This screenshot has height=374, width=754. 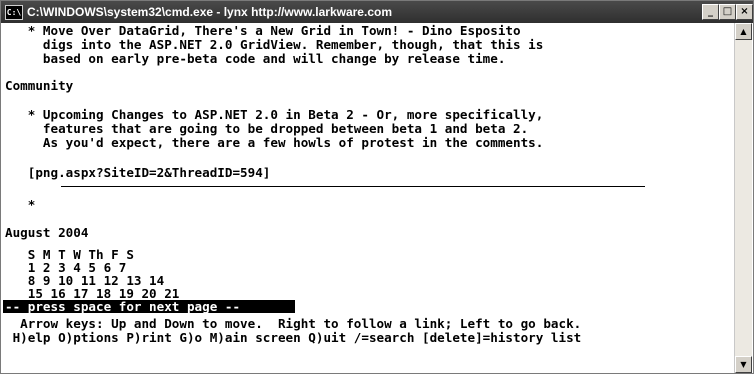 I want to click on scroll-down-arrow-icon: ▼, so click(x=743, y=364).